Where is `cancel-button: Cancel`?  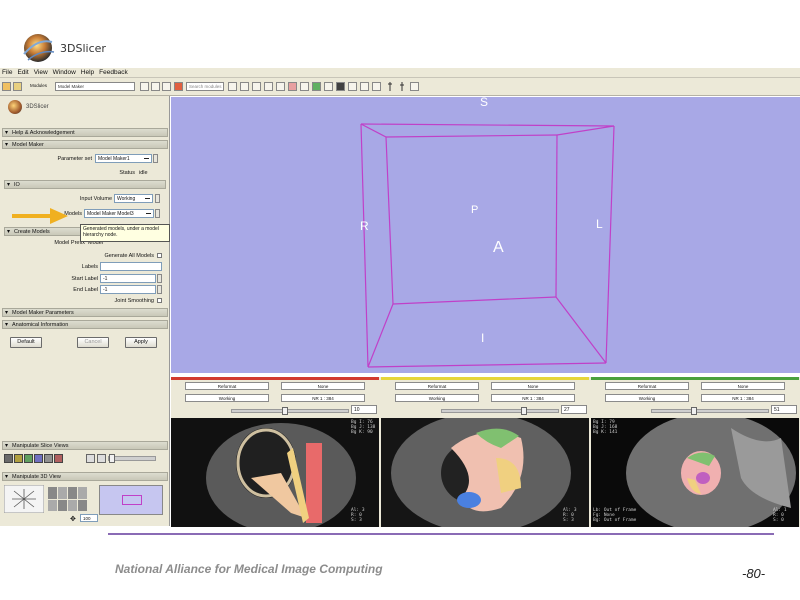 cancel-button: Cancel is located at coordinates (93, 342).